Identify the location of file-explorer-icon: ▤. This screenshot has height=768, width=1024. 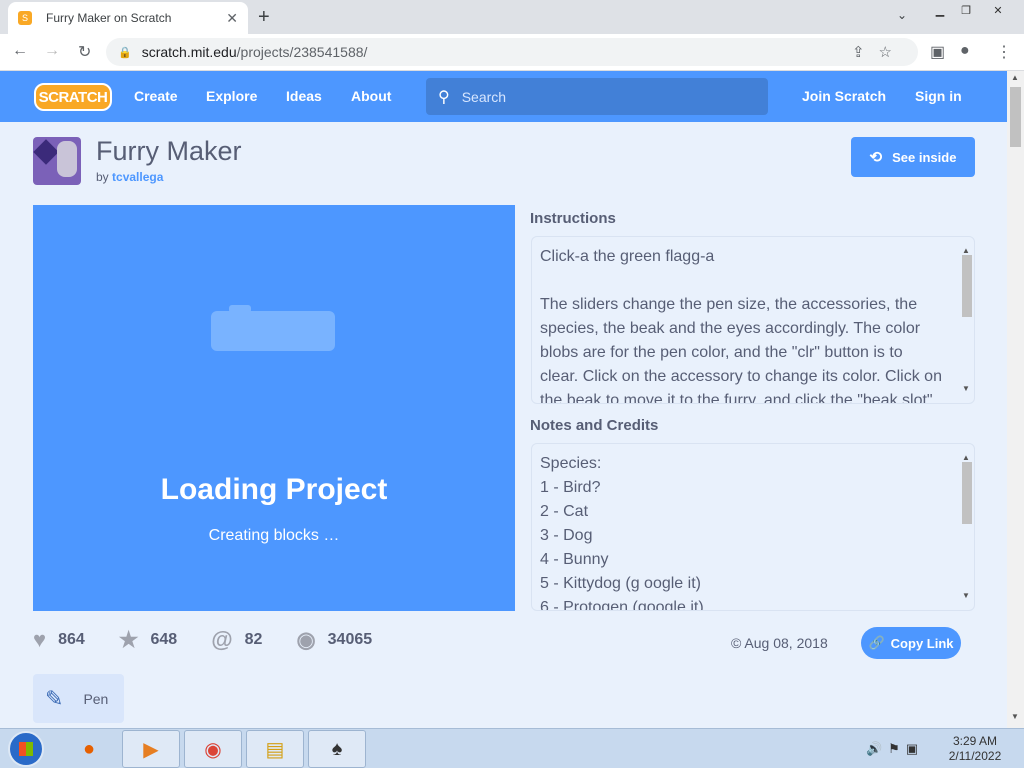
(275, 749).